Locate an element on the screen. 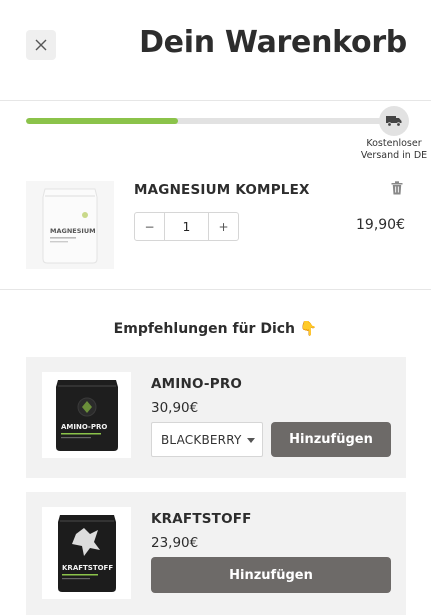 The image size is (431, 615). kraftstoff-pack-image: KRAFTSTOFF is located at coordinates (86, 553).